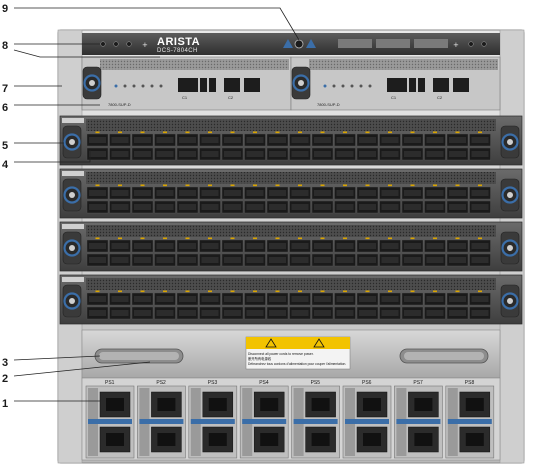 The width and height of the screenshot is (539, 466). What do you see at coordinates (73, 279) in the screenshot?
I see `linecard-label` at bounding box center [73, 279].